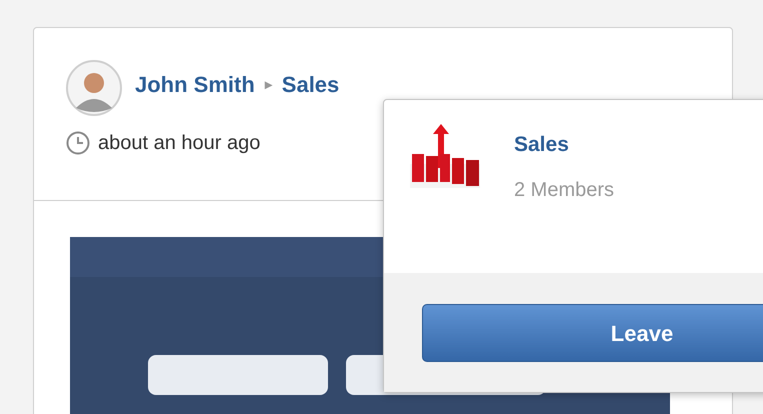 The width and height of the screenshot is (763, 414). Describe the element at coordinates (564, 190) in the screenshot. I see `member-count: 2 Members` at that location.